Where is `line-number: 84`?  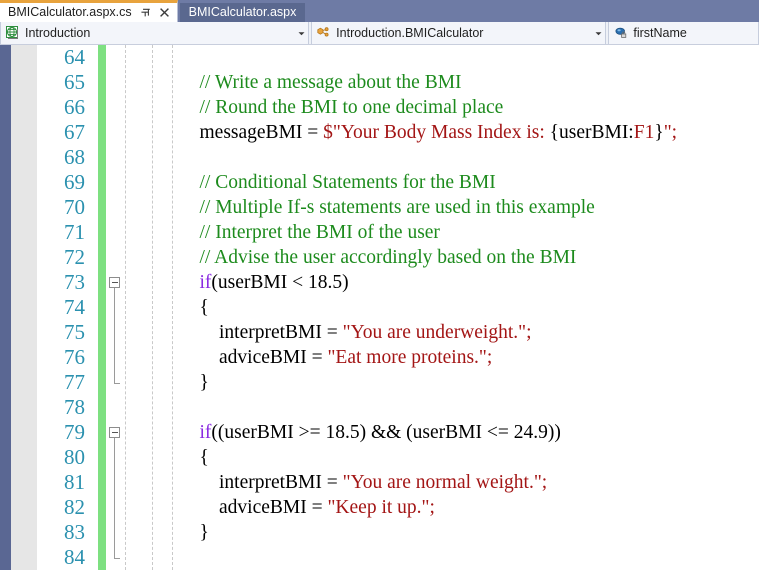 line-number: 84 is located at coordinates (74, 557).